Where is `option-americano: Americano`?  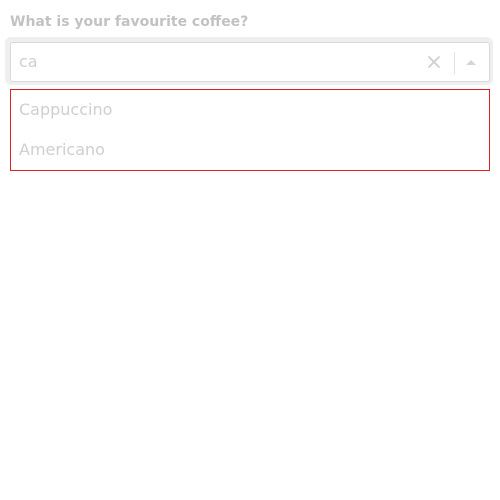 option-americano: Americano is located at coordinates (62, 150).